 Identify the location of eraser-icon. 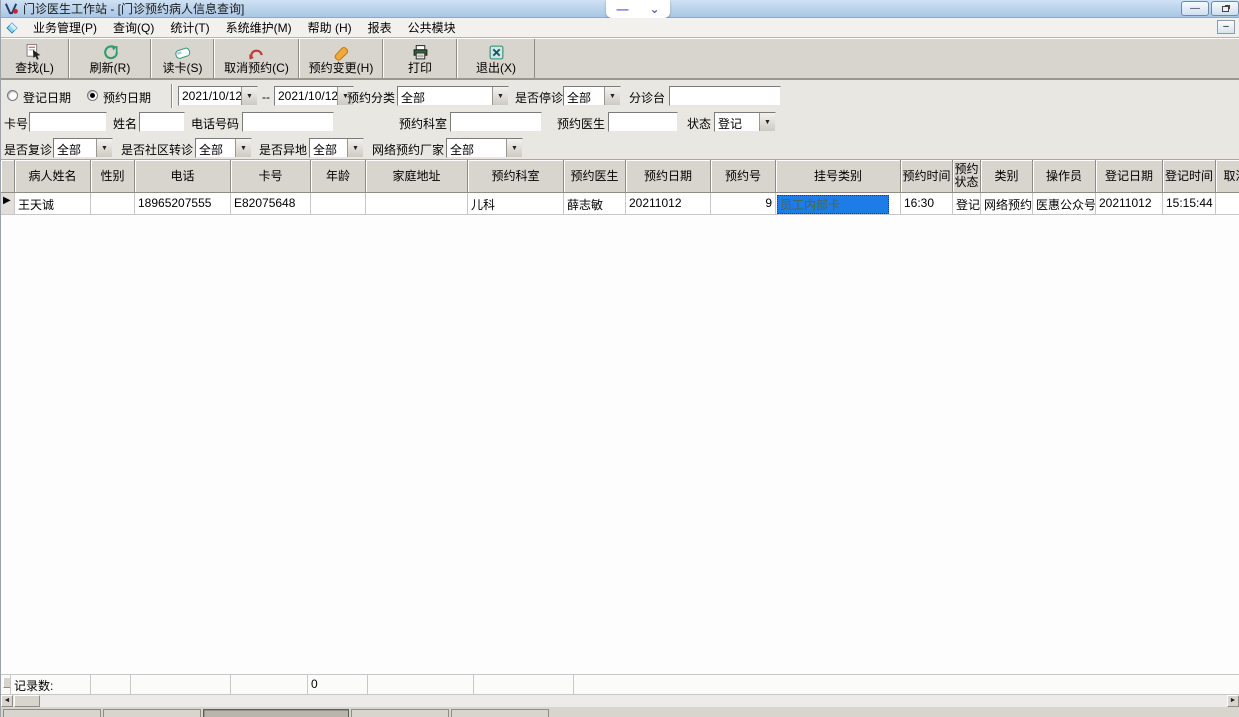
(341, 52).